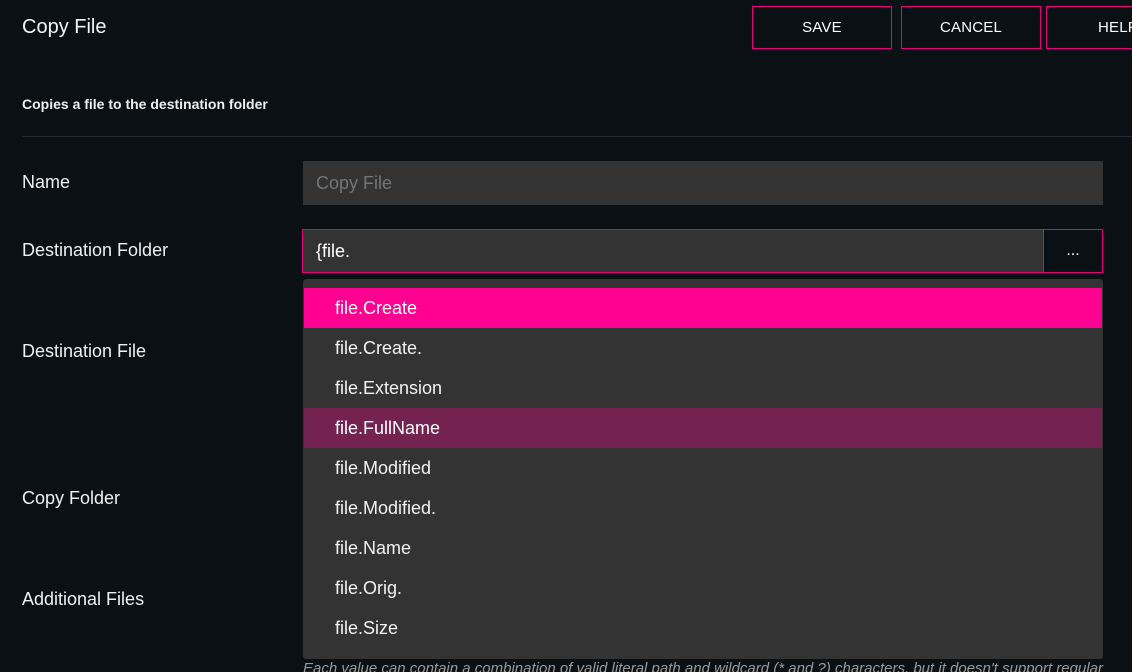  What do you see at coordinates (703, 308) in the screenshot?
I see `autocomplete-item: file.Create` at bounding box center [703, 308].